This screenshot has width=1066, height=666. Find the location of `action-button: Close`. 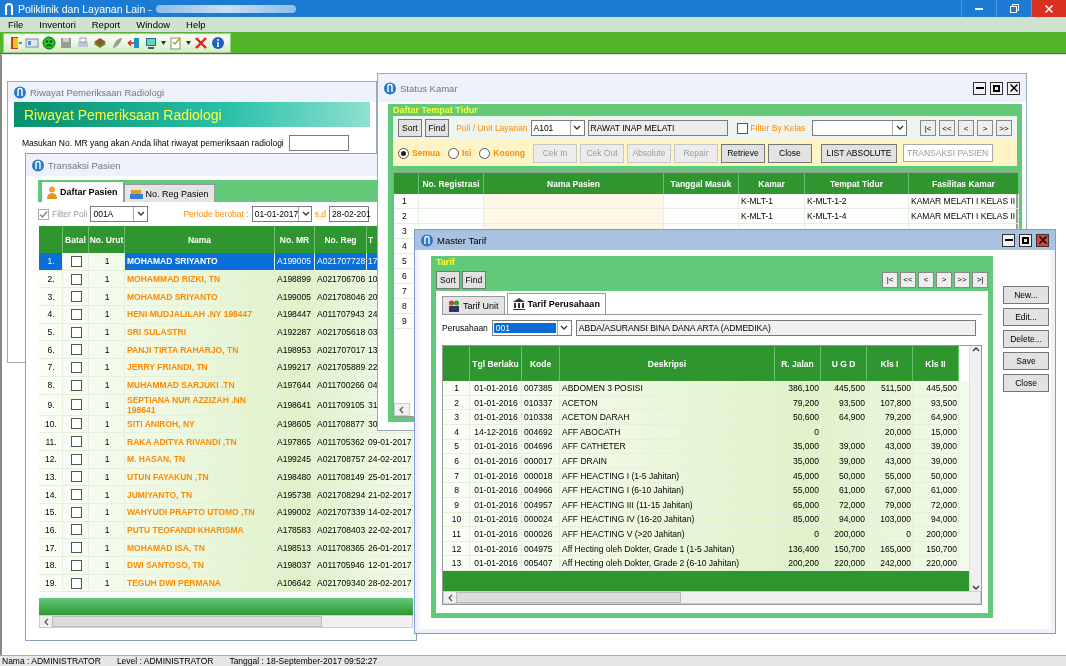

action-button: Close is located at coordinates (789, 153).